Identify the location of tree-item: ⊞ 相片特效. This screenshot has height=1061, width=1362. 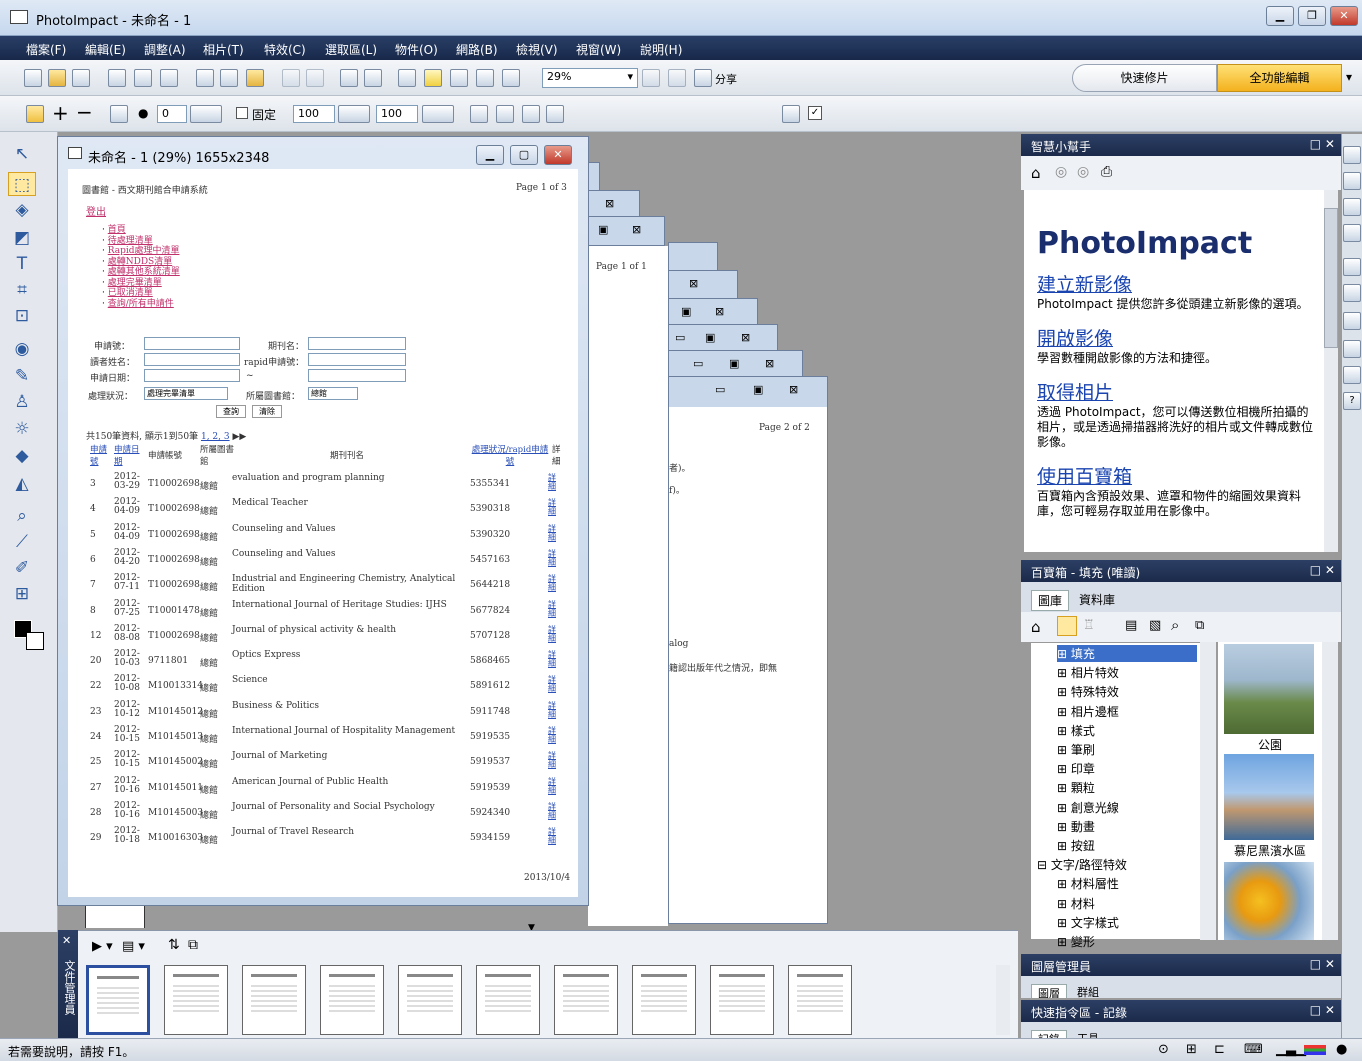
(1088, 672).